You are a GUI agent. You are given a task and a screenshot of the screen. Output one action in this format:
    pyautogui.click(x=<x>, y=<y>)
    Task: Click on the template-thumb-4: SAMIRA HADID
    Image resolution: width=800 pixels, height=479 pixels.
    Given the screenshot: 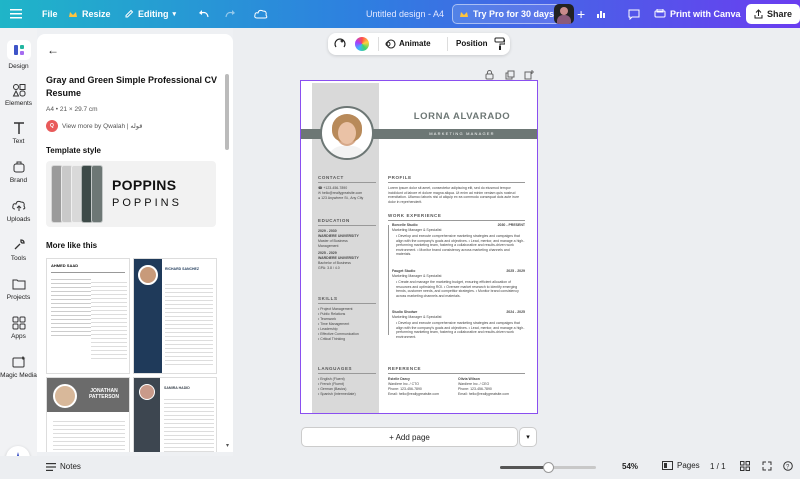 What is the action you would take?
    pyautogui.click(x=175, y=414)
    